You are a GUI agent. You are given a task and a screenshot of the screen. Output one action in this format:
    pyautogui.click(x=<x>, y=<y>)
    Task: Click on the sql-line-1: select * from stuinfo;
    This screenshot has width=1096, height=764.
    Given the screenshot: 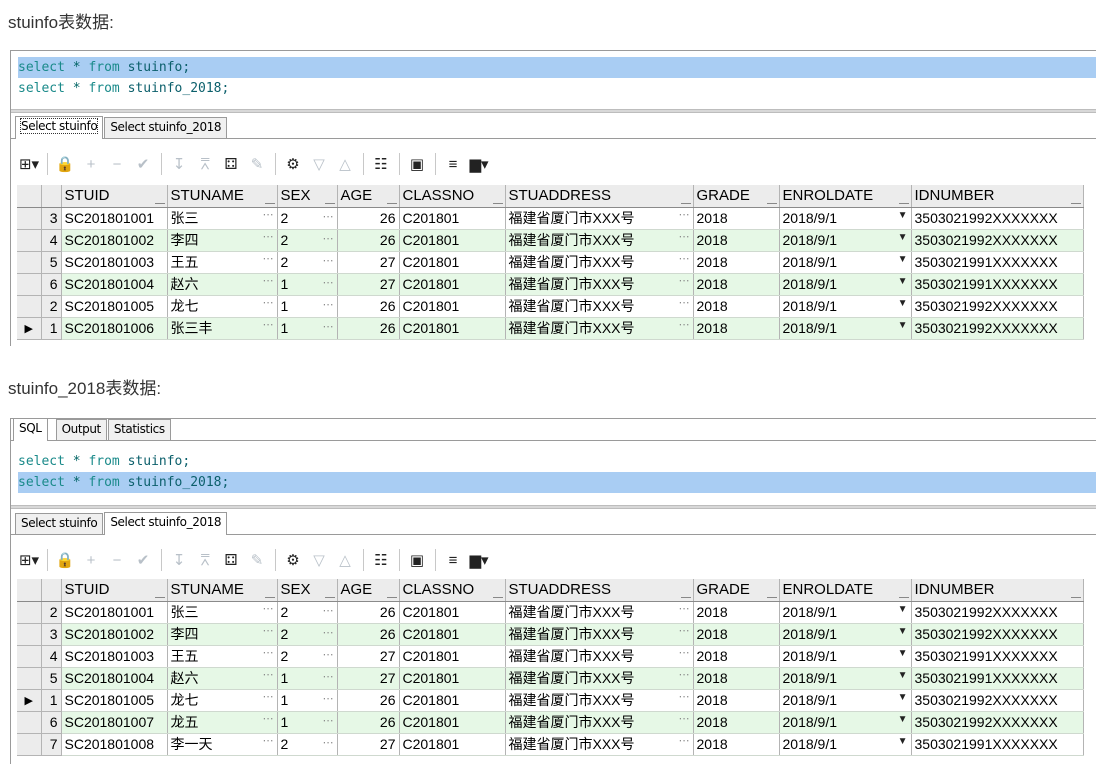 What is the action you would take?
    pyautogui.click(x=557, y=67)
    